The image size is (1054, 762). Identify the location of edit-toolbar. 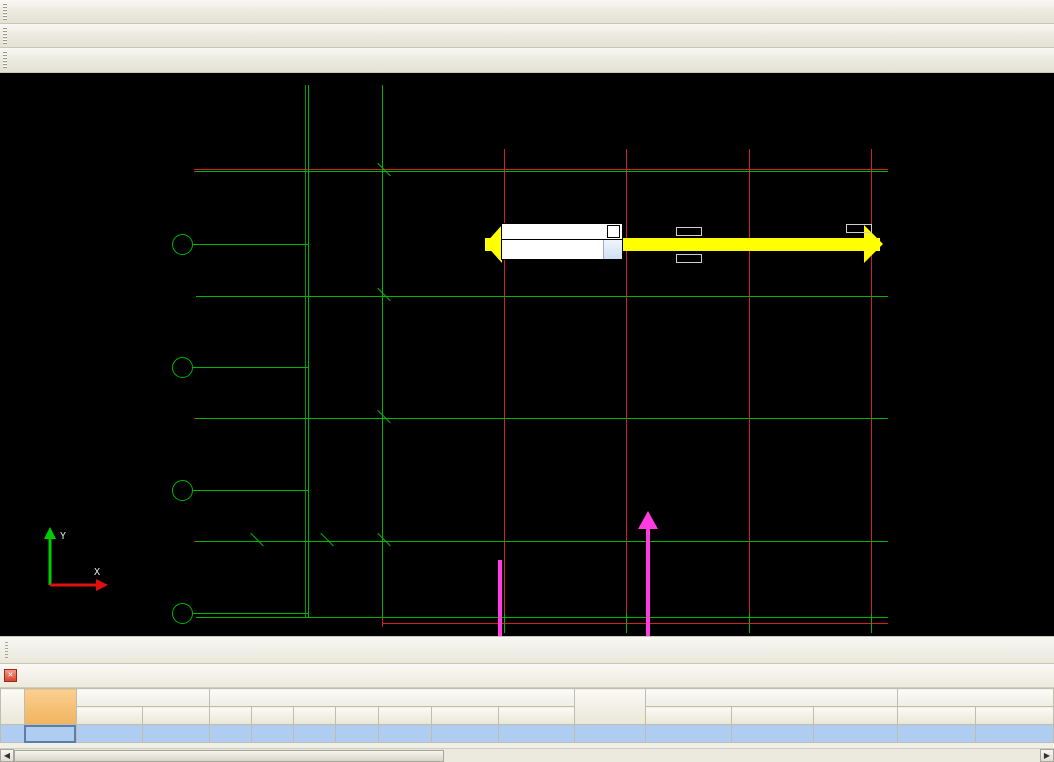
(527, 12).